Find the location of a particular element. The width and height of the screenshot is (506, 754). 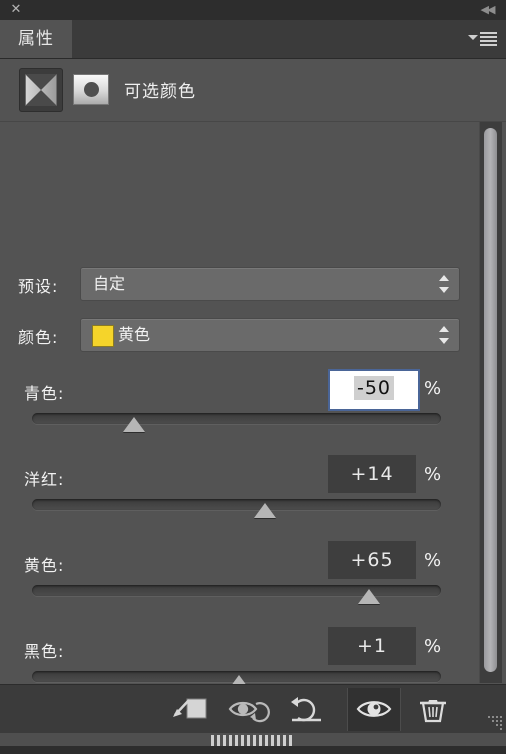

slider-value-input: -50 is located at coordinates (374, 390).